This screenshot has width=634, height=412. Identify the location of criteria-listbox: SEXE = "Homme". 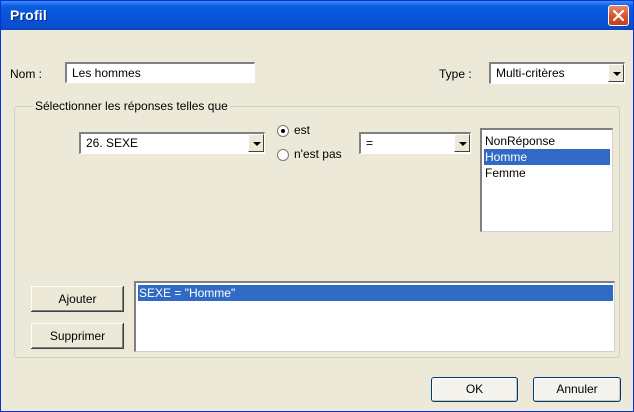
(374, 316).